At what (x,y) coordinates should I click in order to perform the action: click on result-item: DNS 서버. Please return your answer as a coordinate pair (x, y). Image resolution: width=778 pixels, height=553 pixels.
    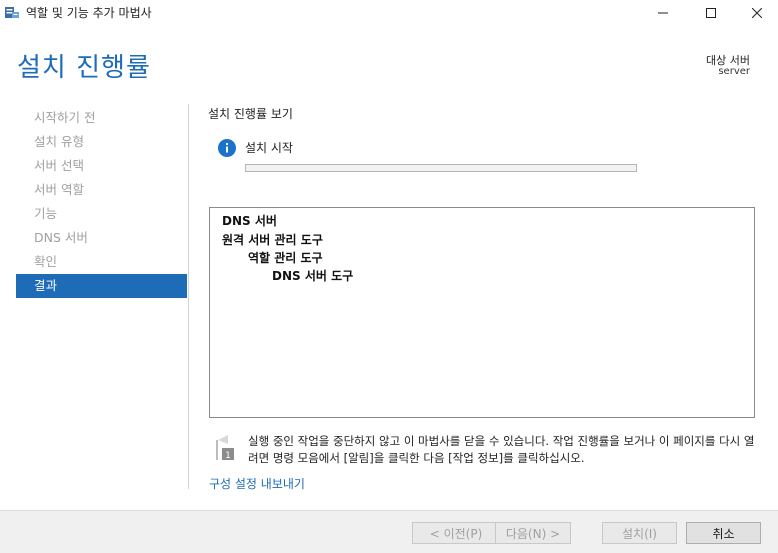
    Looking at the image, I should click on (249, 221).